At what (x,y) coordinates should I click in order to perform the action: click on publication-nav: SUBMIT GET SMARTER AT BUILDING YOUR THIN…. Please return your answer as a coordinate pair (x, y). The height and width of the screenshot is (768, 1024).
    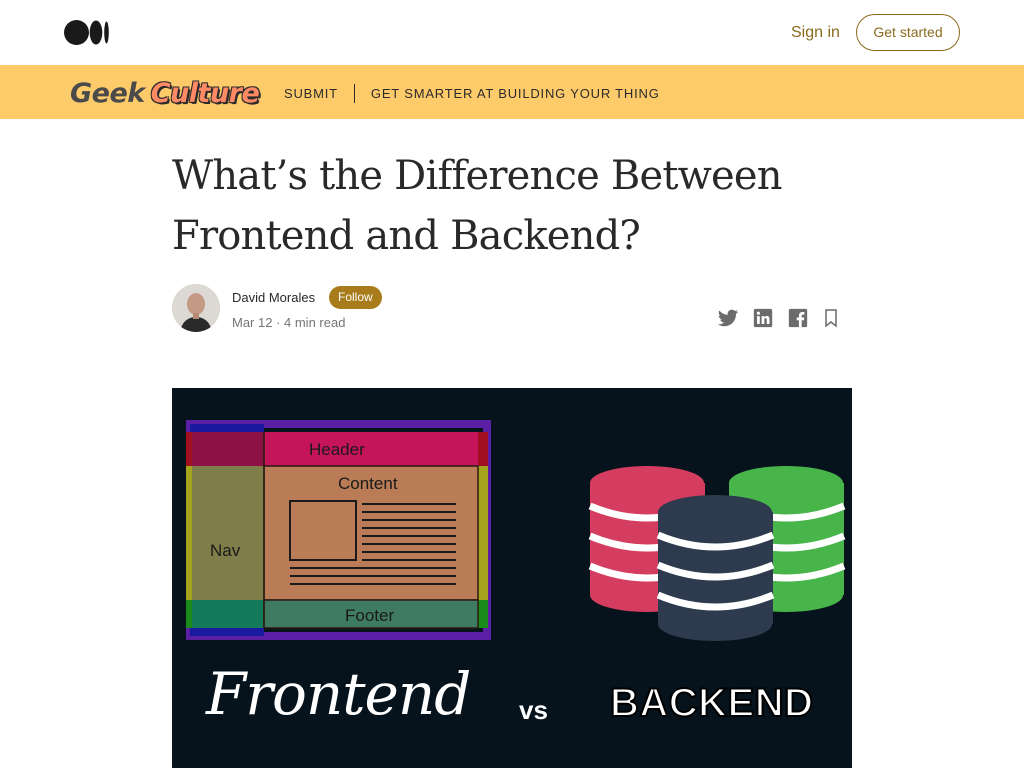
    Looking at the image, I should click on (472, 93).